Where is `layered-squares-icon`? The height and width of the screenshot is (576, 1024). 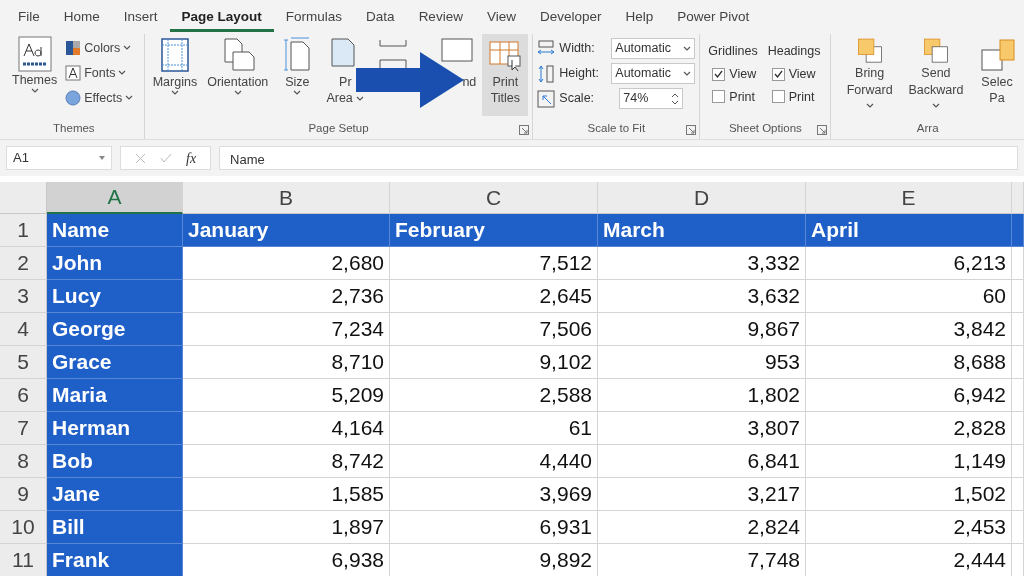
layered-squares-icon is located at coordinates (997, 55).